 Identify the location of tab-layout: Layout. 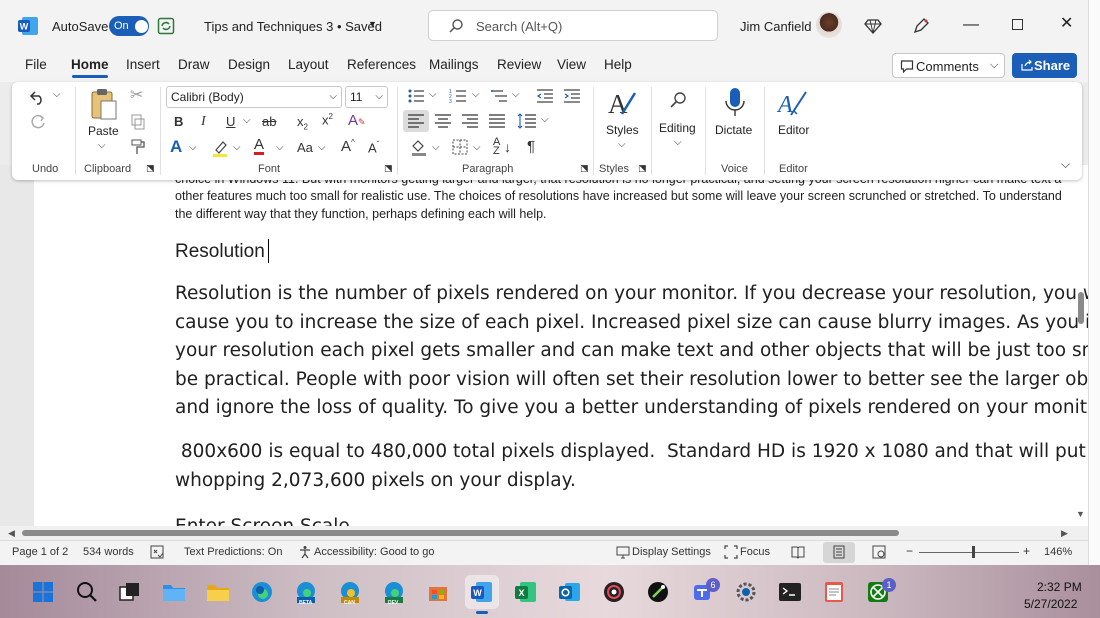
(308, 65).